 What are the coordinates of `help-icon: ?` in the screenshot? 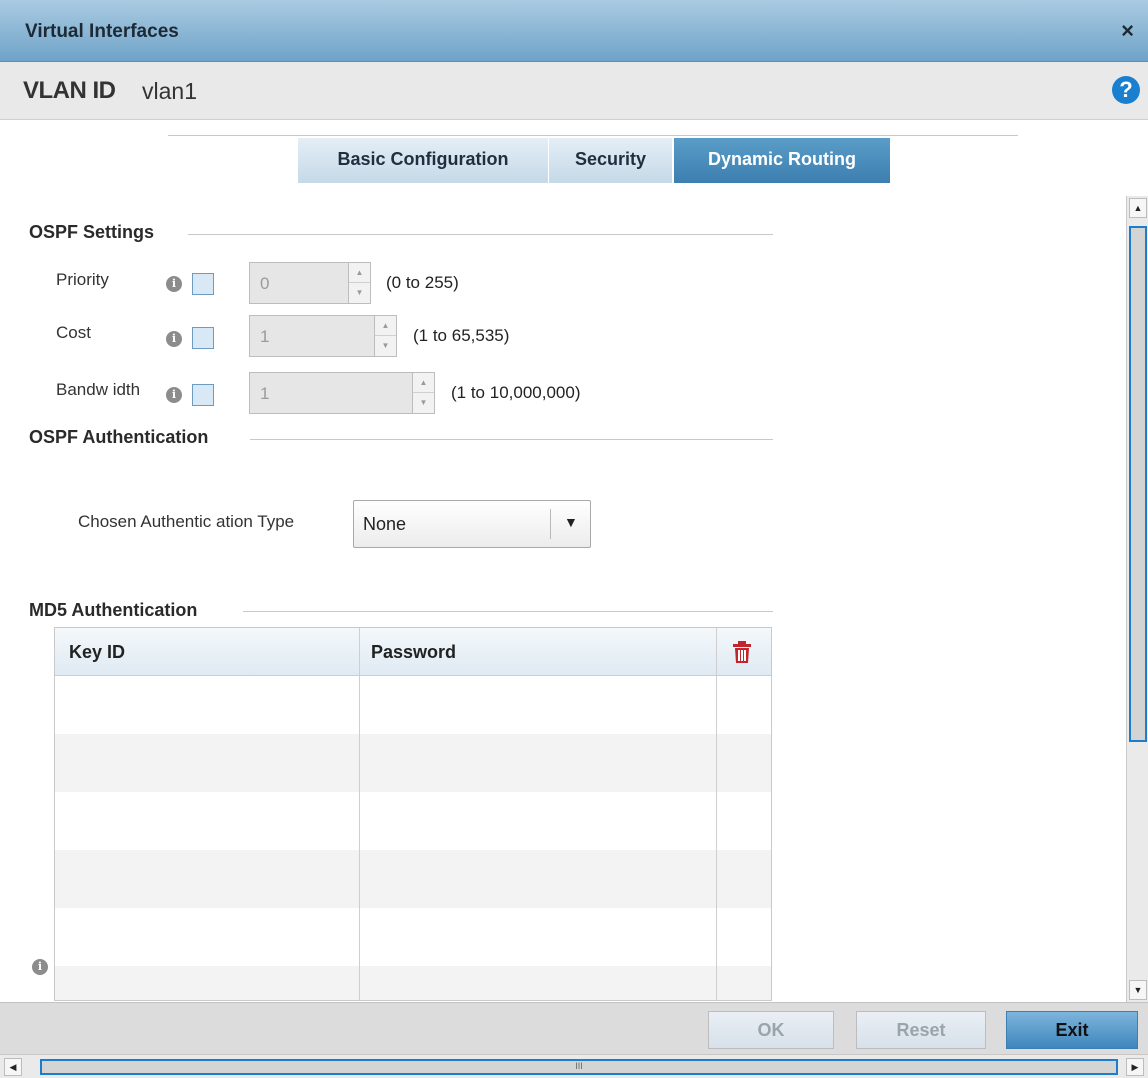 It's located at (1126, 90).